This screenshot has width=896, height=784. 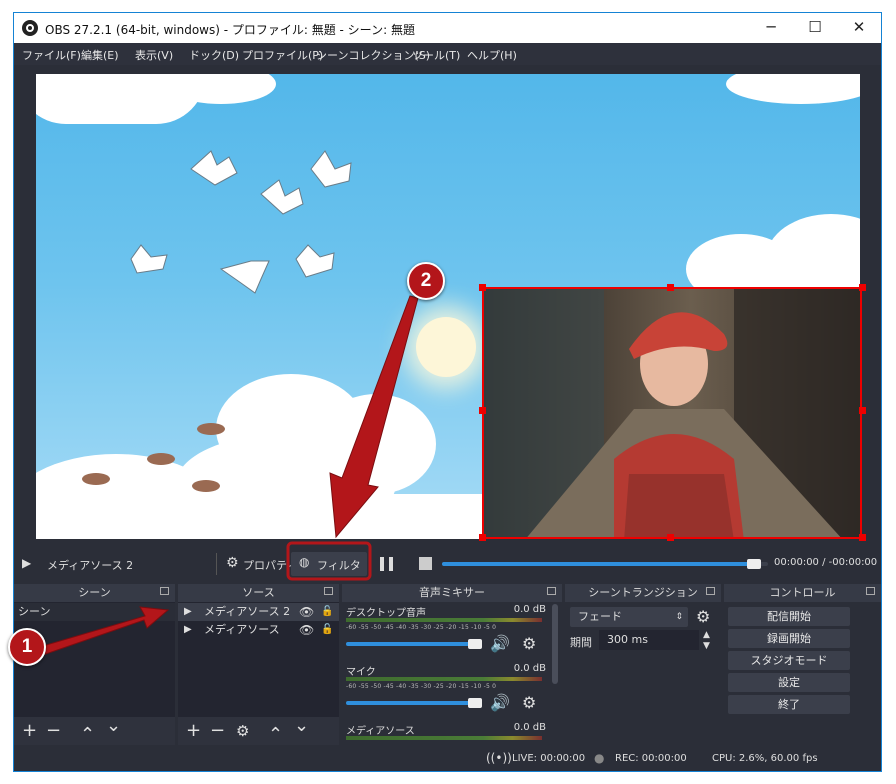 I want to click on annotation-badge-2: 2, so click(x=426, y=281).